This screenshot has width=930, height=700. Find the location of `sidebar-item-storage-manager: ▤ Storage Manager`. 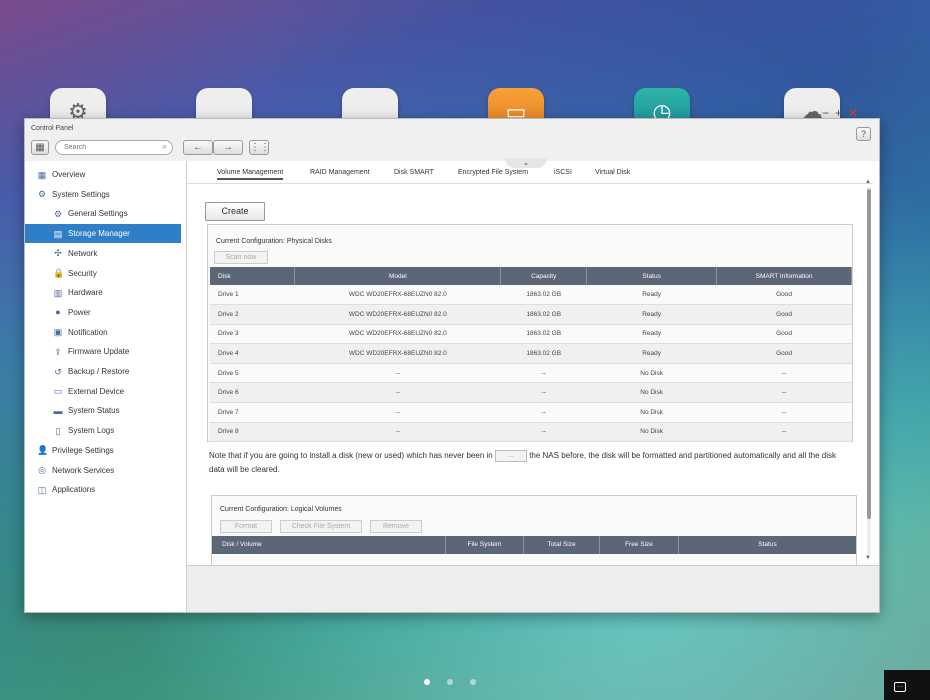

sidebar-item-storage-manager: ▤ Storage Manager is located at coordinates (103, 234).